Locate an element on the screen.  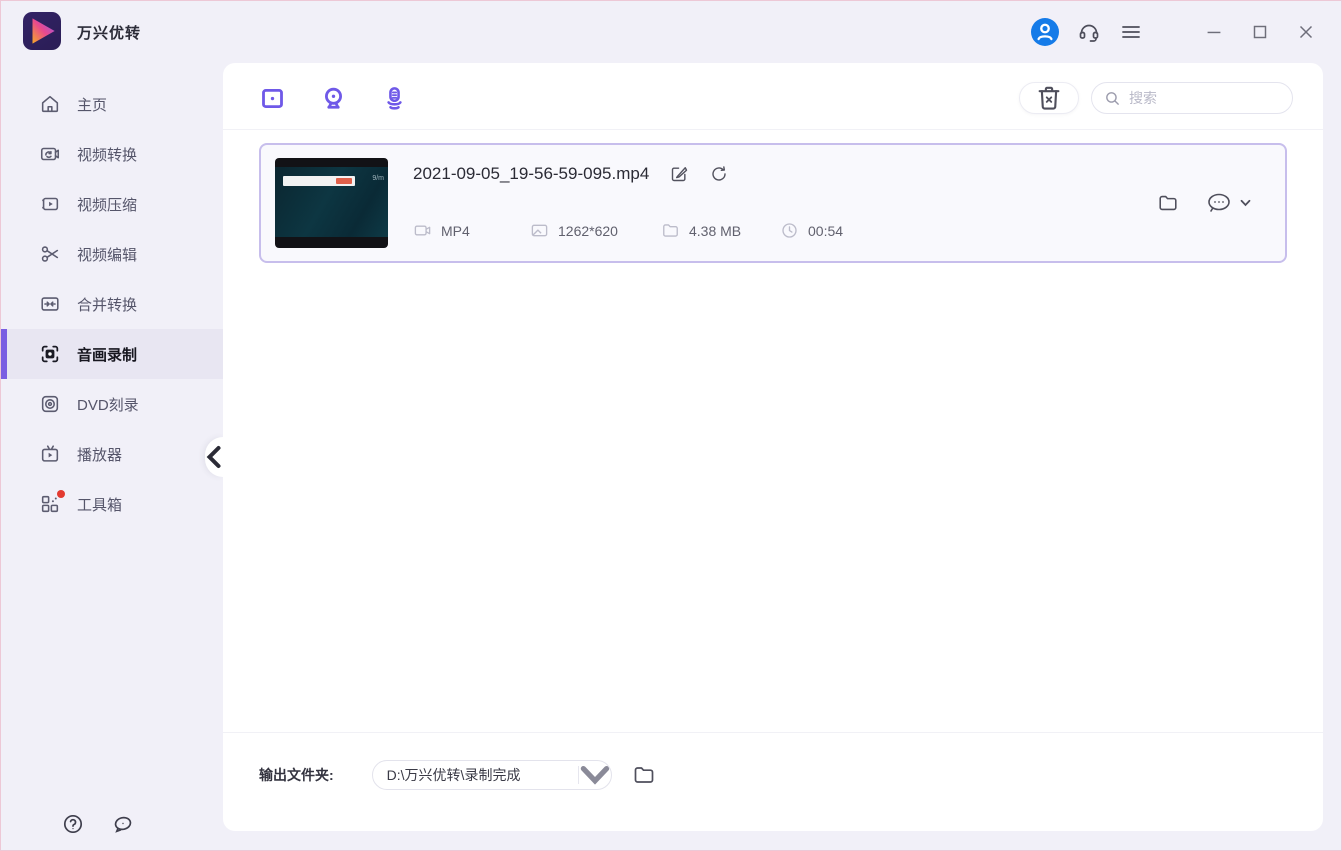
video-thumbnail: 9/m is located at coordinates (331, 203).